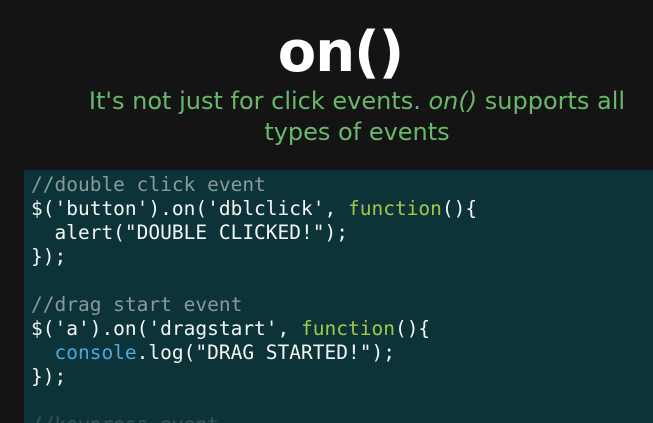 Image resolution: width=653 pixels, height=423 pixels. I want to click on code-token-comment: //drag start event, so click(137, 304).